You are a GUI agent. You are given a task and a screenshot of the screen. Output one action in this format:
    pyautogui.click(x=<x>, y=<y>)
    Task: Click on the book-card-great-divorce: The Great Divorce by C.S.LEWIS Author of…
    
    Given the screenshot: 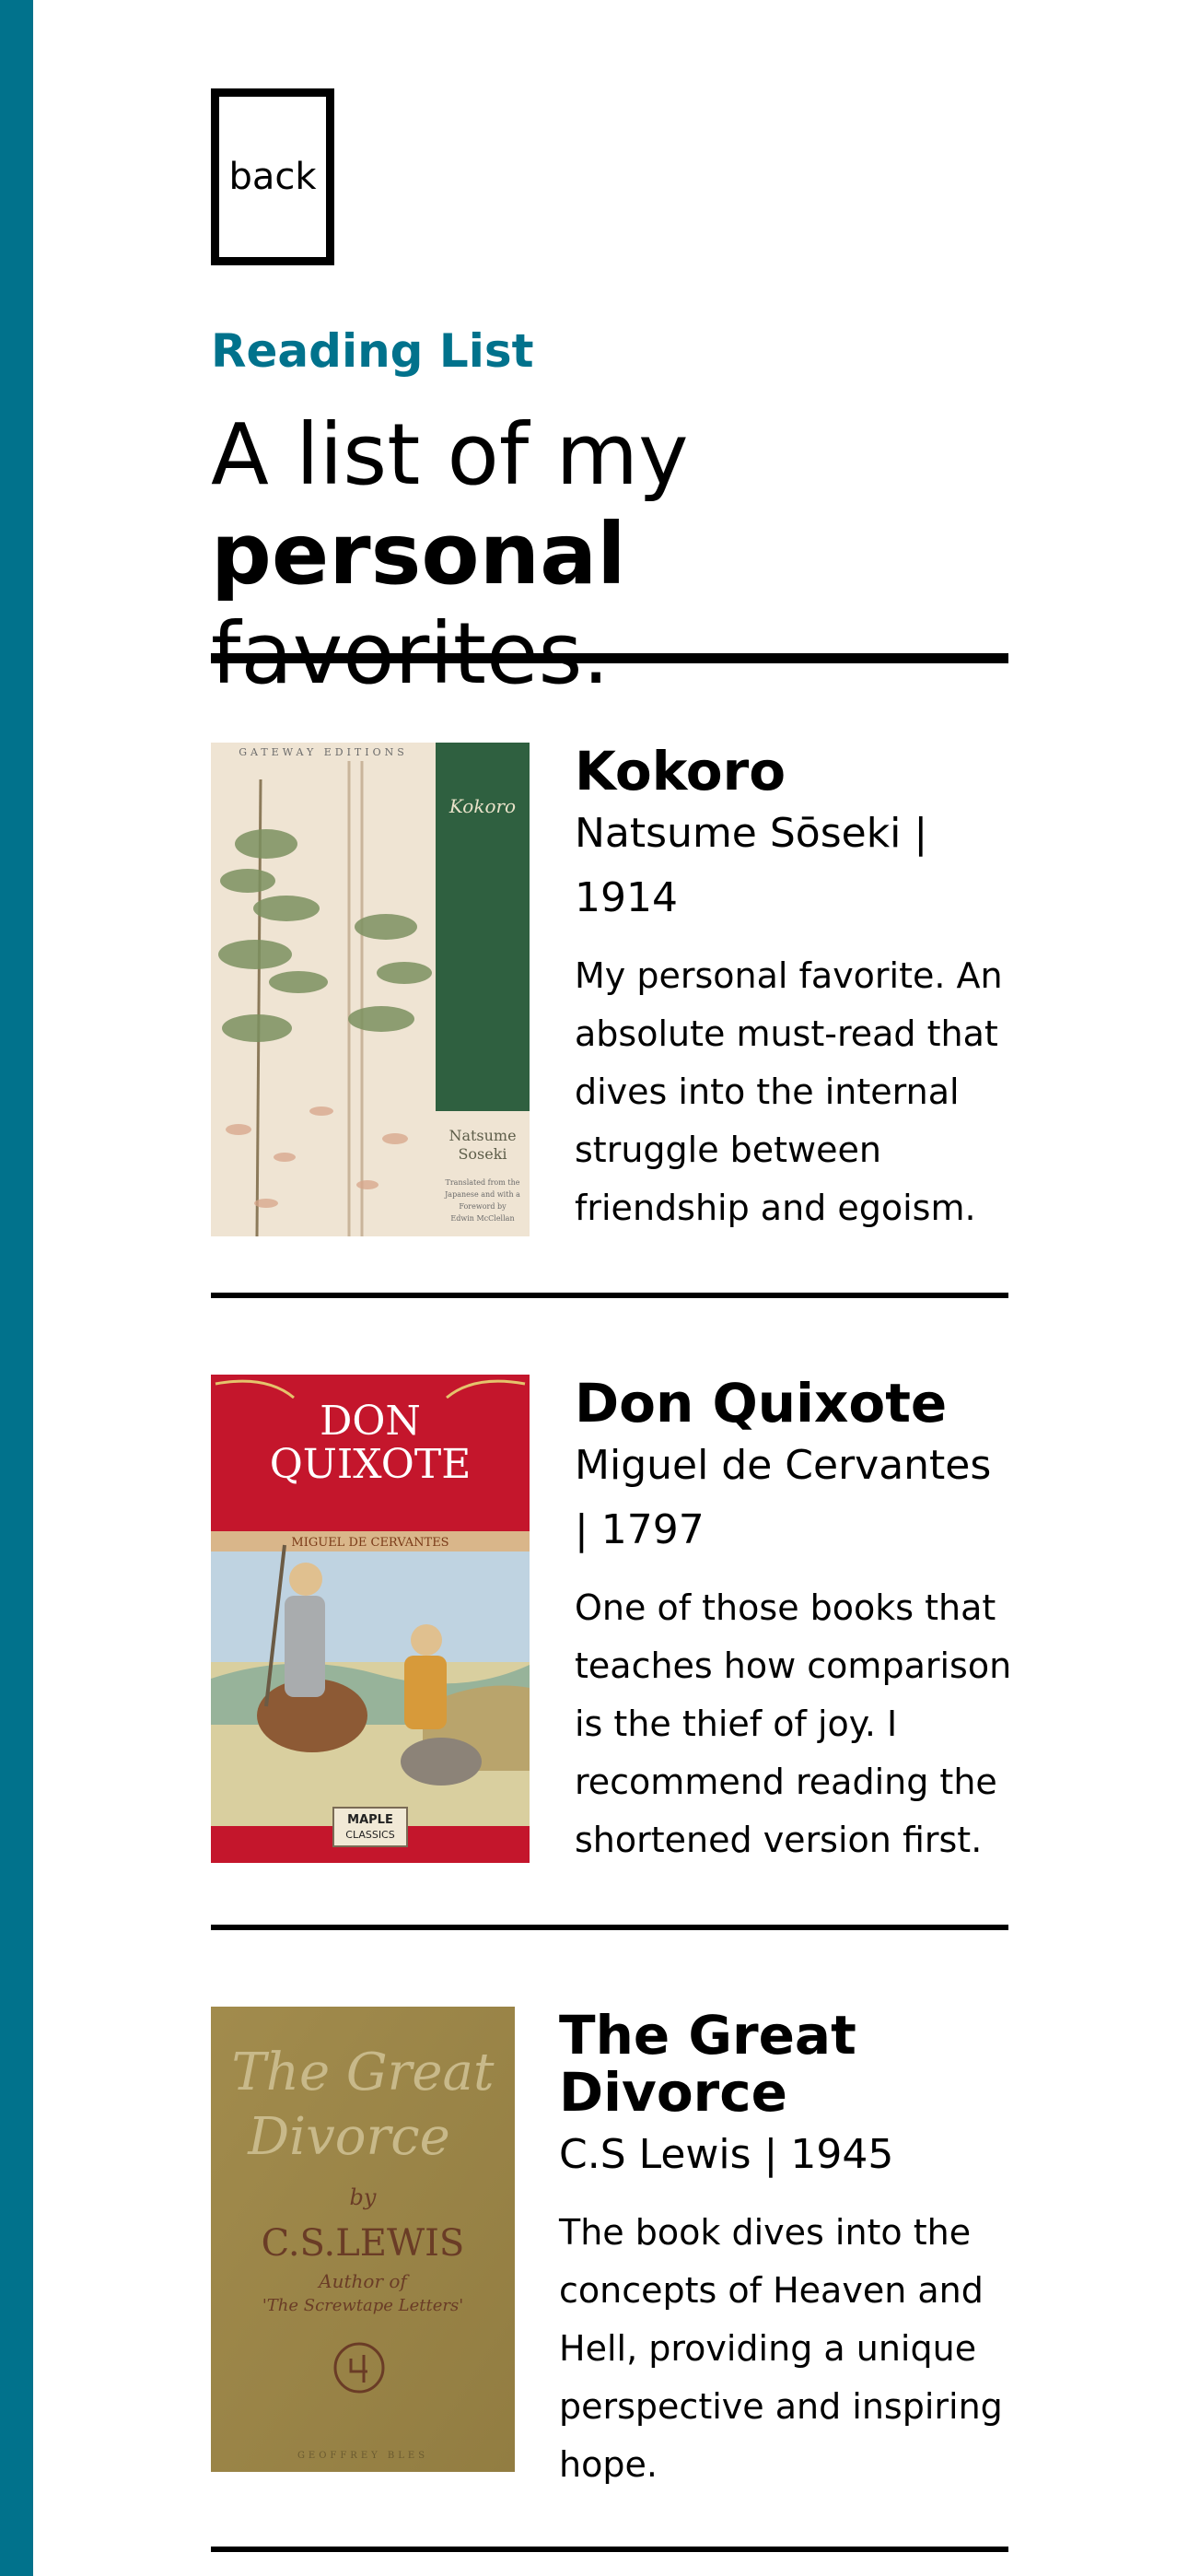 What is the action you would take?
    pyautogui.click(x=609, y=2255)
    